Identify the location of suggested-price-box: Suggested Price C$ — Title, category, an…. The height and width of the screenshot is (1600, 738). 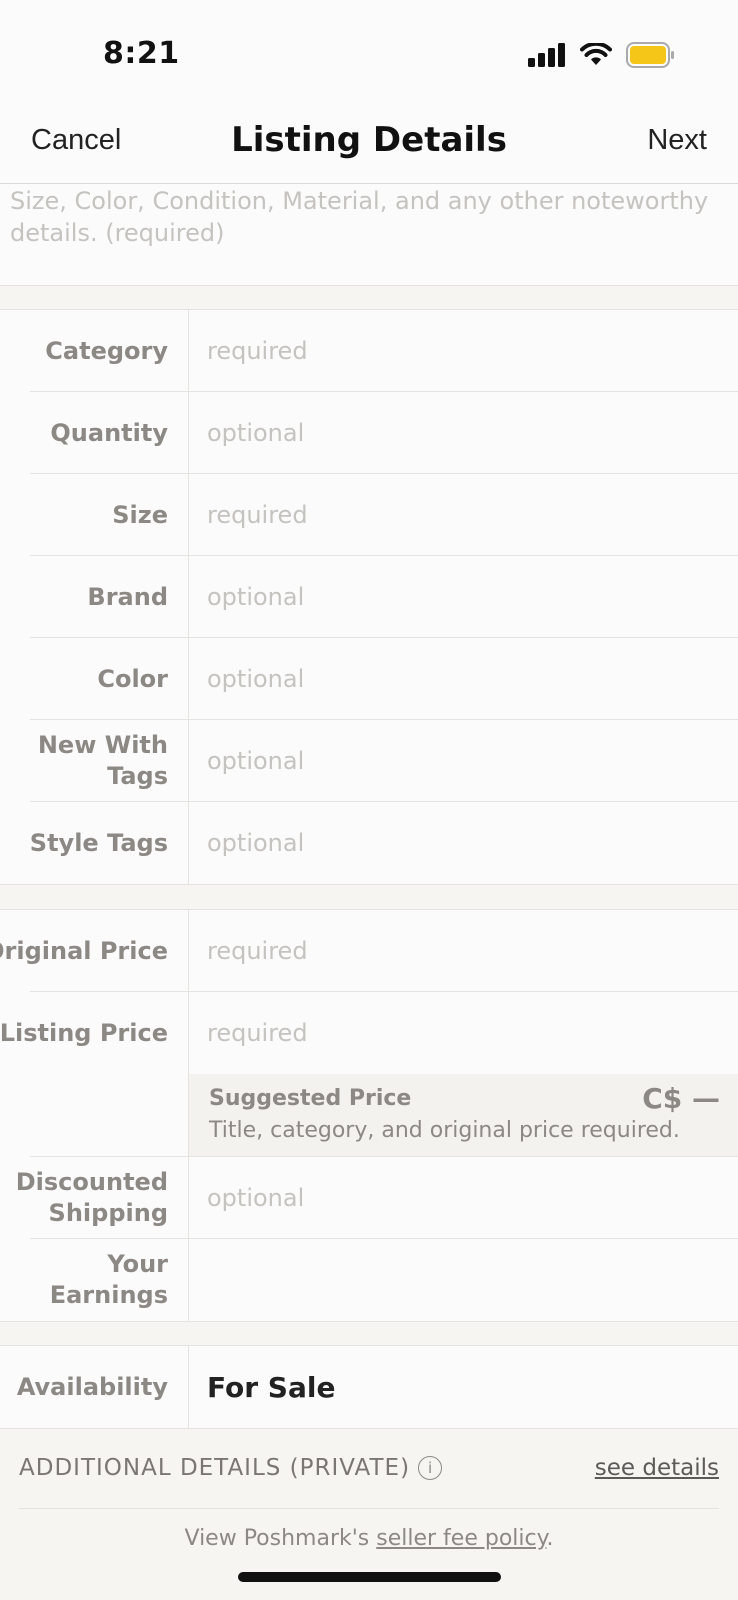
(463, 1115).